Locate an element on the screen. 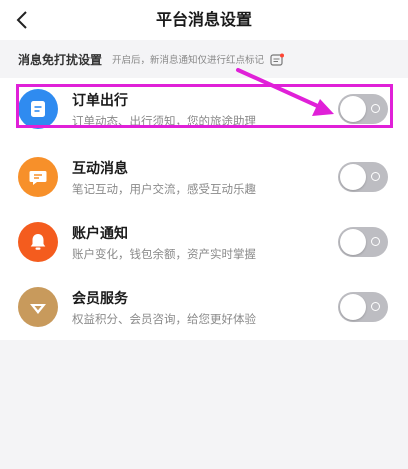 The height and width of the screenshot is (469, 408). bell-icon is located at coordinates (38, 242).